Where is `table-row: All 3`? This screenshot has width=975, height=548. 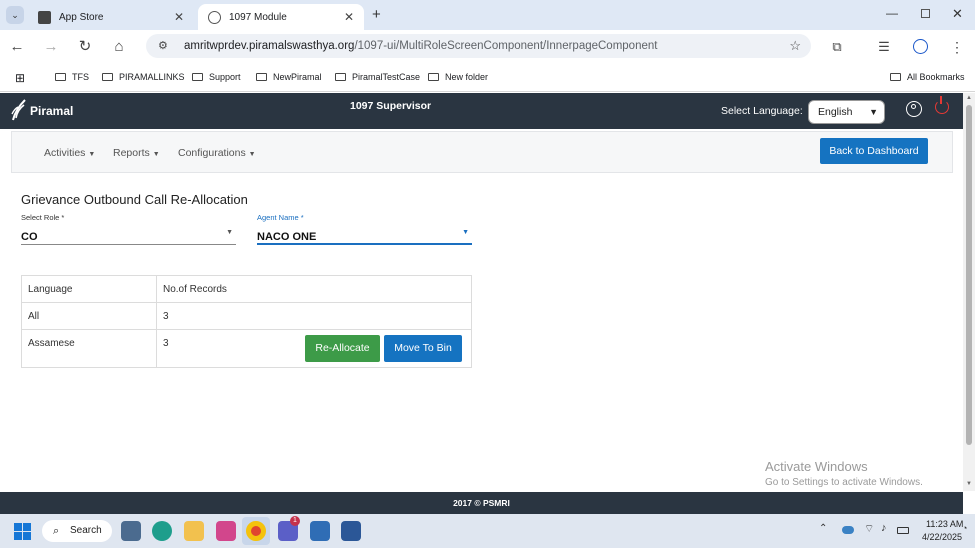 table-row: All 3 is located at coordinates (246, 316).